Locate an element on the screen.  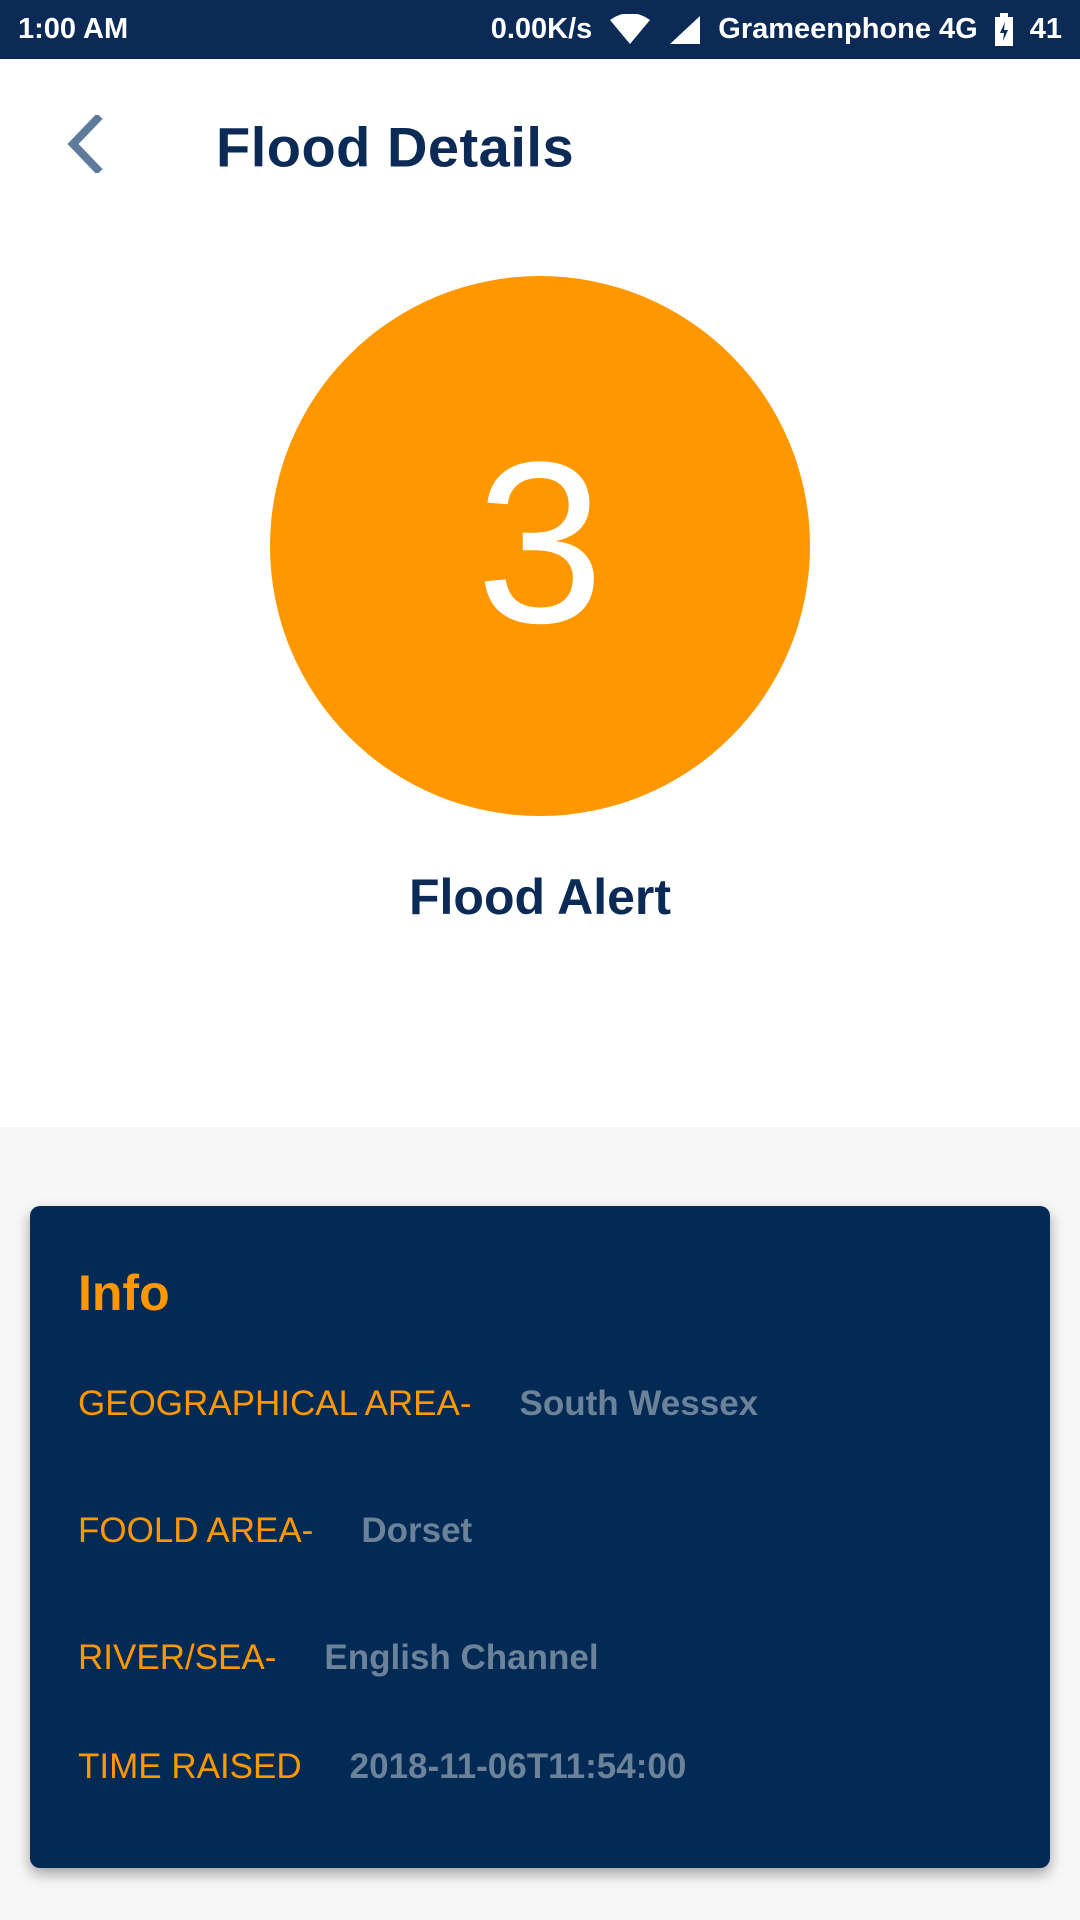
status-time: 1:00 AM is located at coordinates (73, 29).